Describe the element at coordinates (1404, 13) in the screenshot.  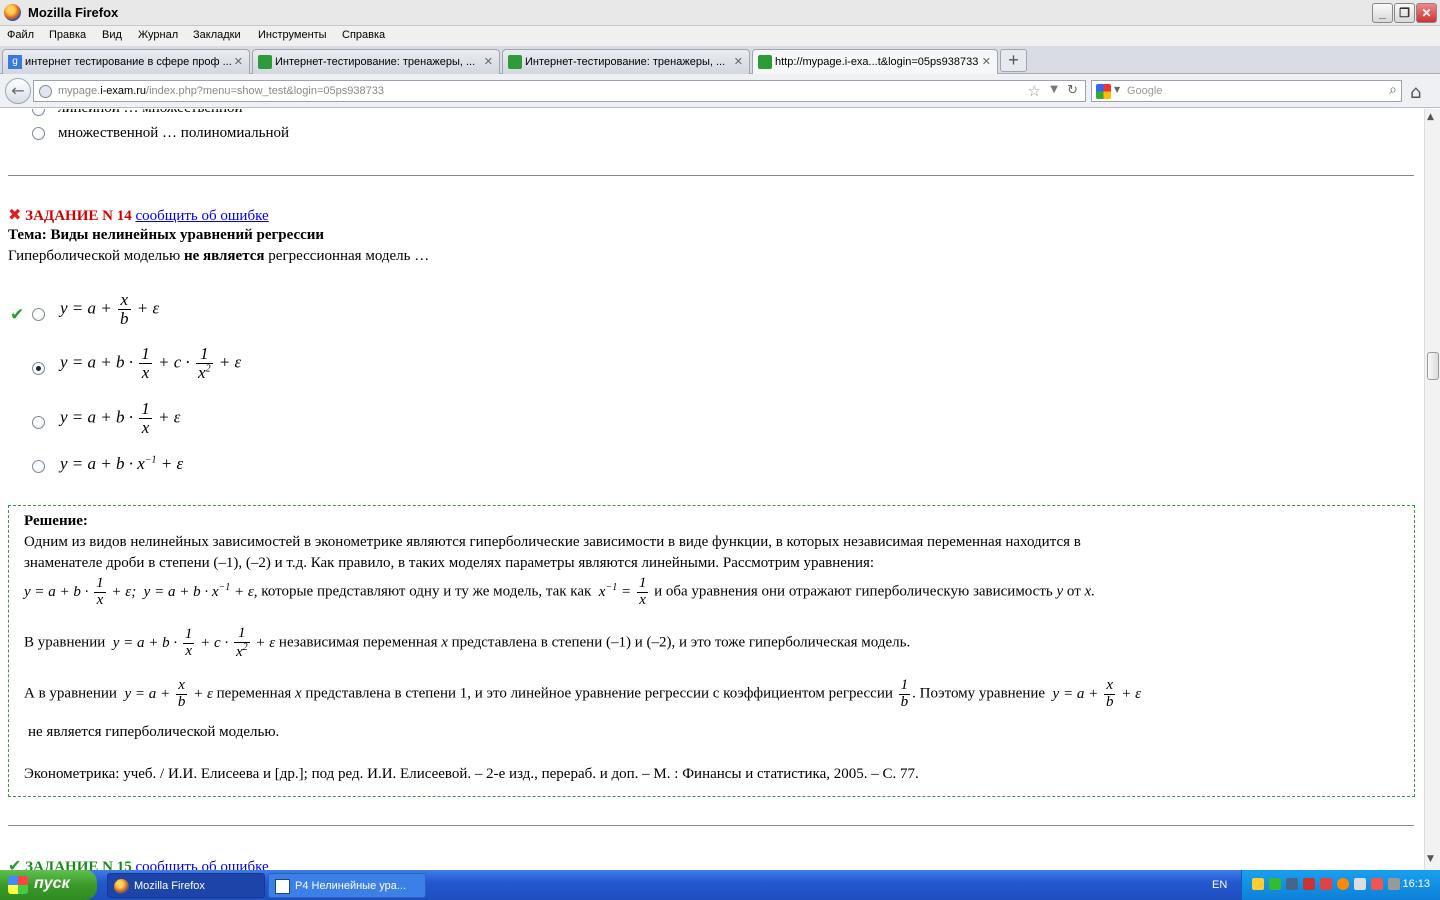
I see `maximize-button: ❐` at that location.